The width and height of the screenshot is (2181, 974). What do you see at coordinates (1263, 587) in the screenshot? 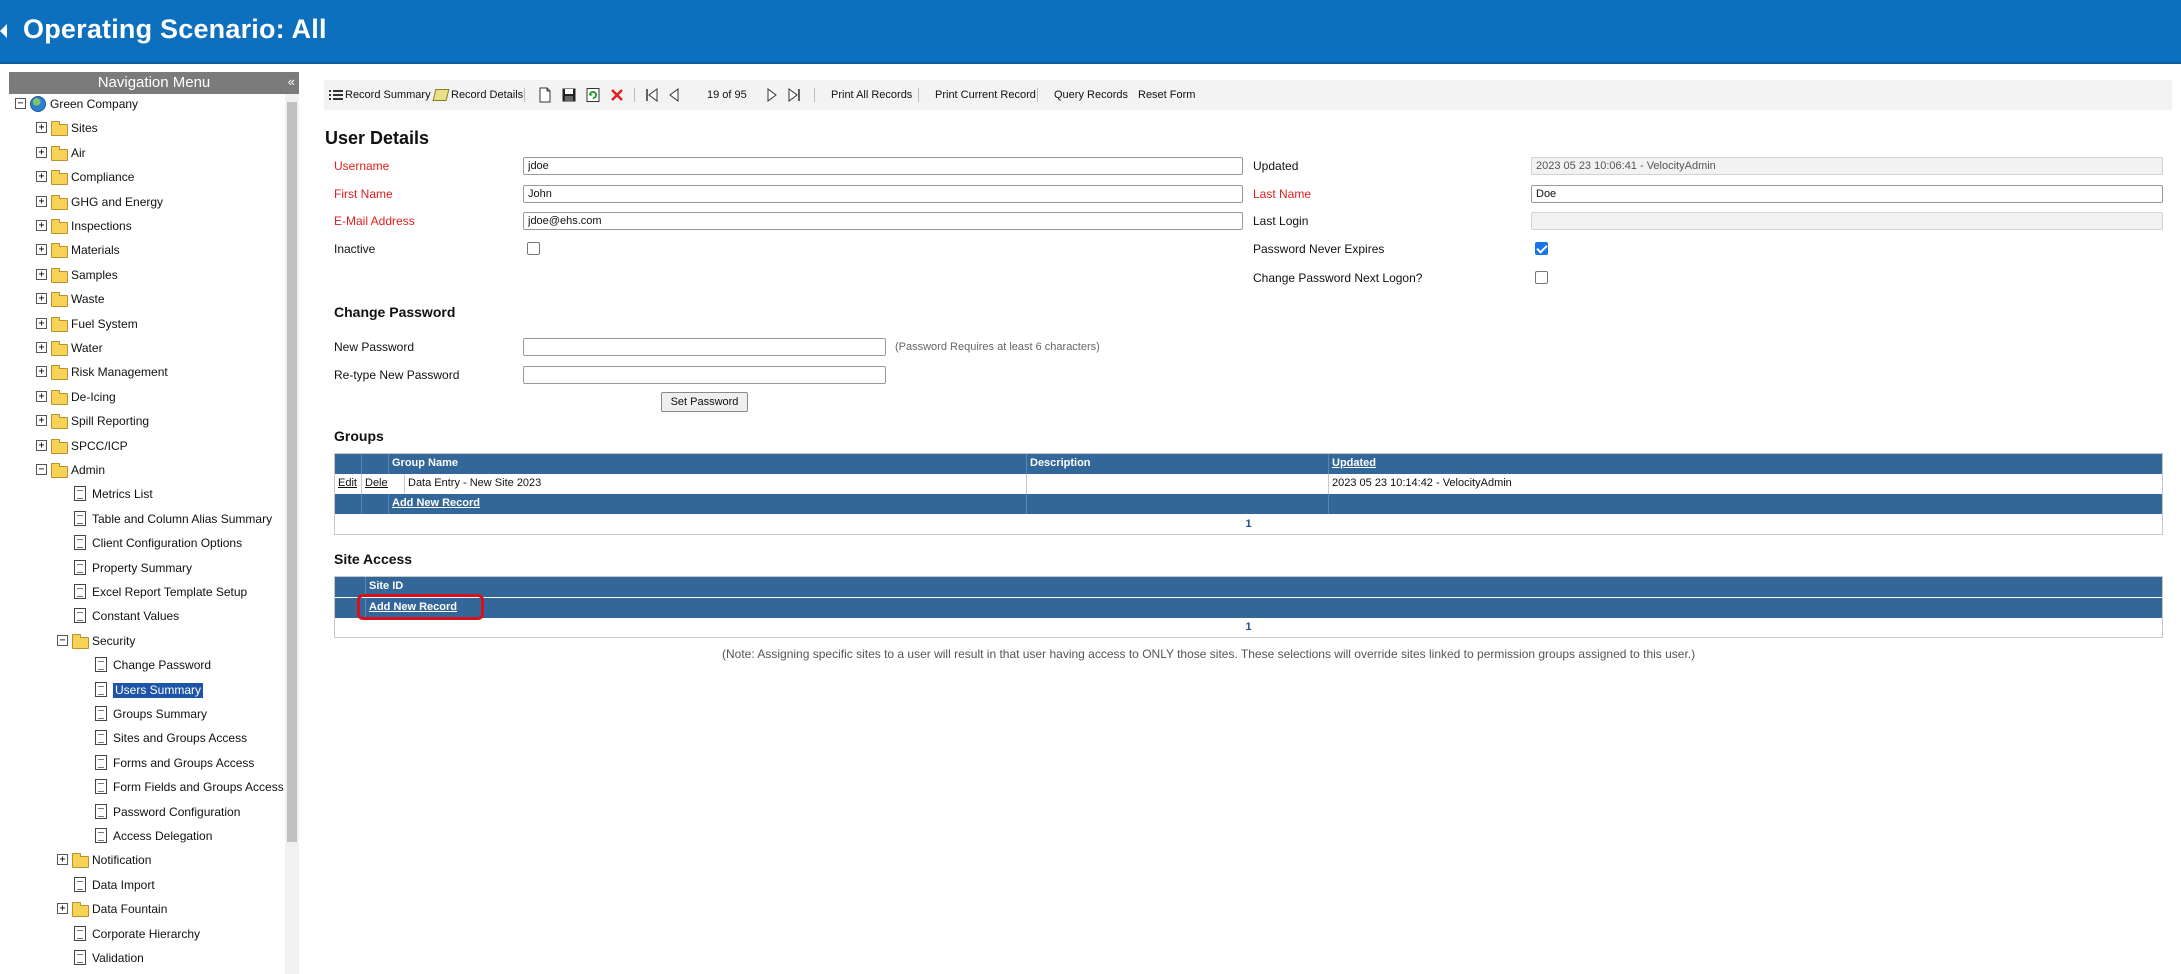
I see `column-header-site-id: Site ID` at bounding box center [1263, 587].